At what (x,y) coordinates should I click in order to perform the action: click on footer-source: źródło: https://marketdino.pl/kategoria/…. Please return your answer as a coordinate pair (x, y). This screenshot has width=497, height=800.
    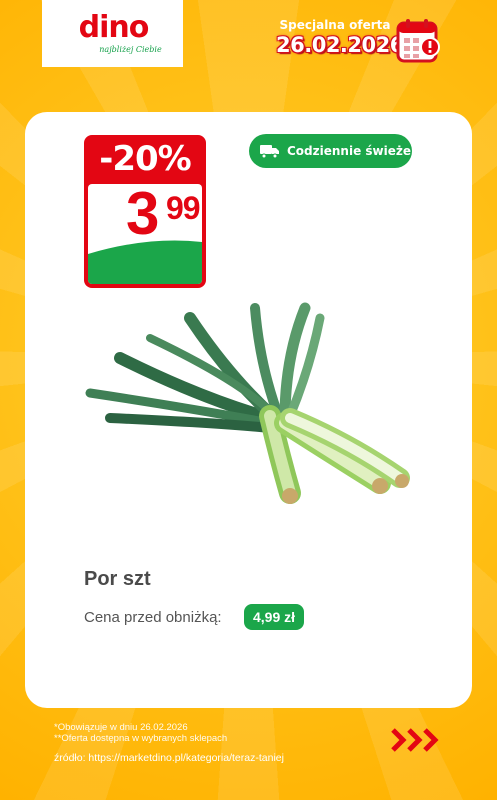
    Looking at the image, I should click on (169, 758).